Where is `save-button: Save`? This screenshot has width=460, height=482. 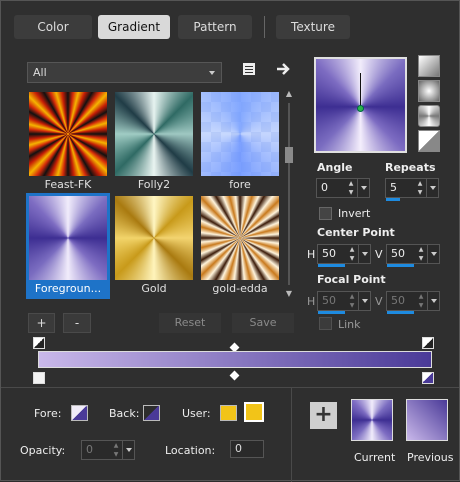 save-button: Save is located at coordinates (263, 323).